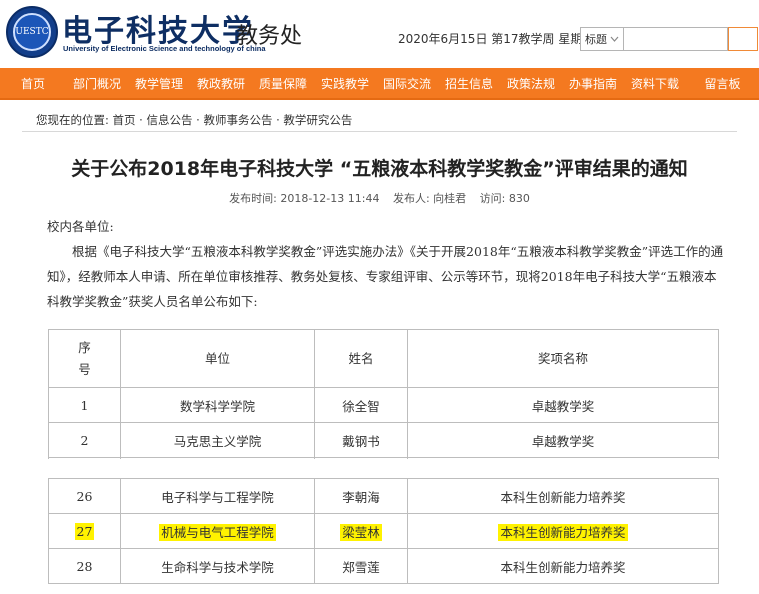 This screenshot has height=594, width=759. What do you see at coordinates (217, 566) in the screenshot?
I see `cell-unit: 生命科学与技术学院` at bounding box center [217, 566].